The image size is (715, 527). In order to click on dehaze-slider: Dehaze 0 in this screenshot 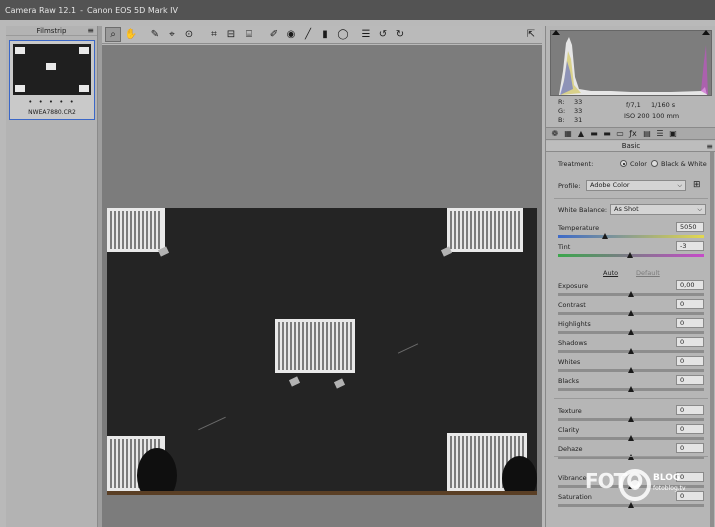, I will do `click(631, 452)`.